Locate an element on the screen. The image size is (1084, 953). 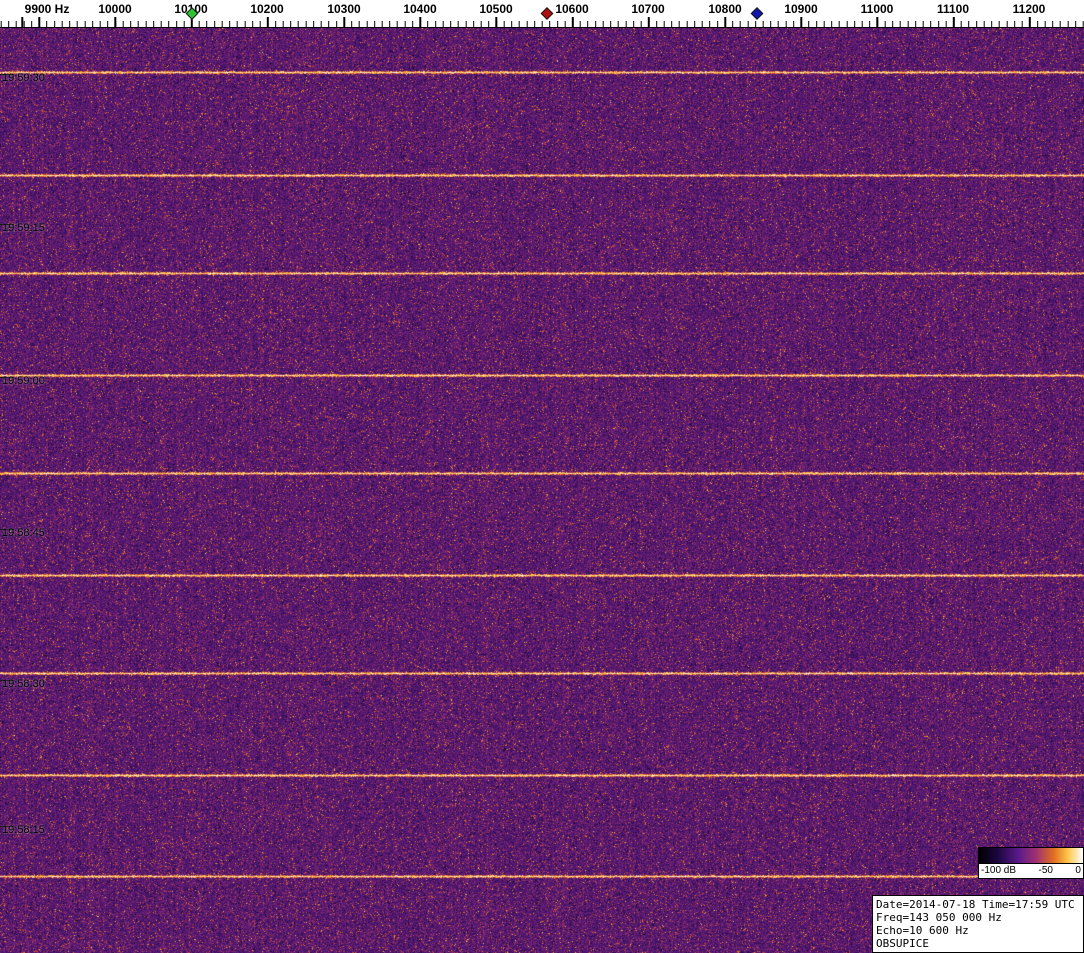
freq-label-10400: 10400 is located at coordinates (420, 9).